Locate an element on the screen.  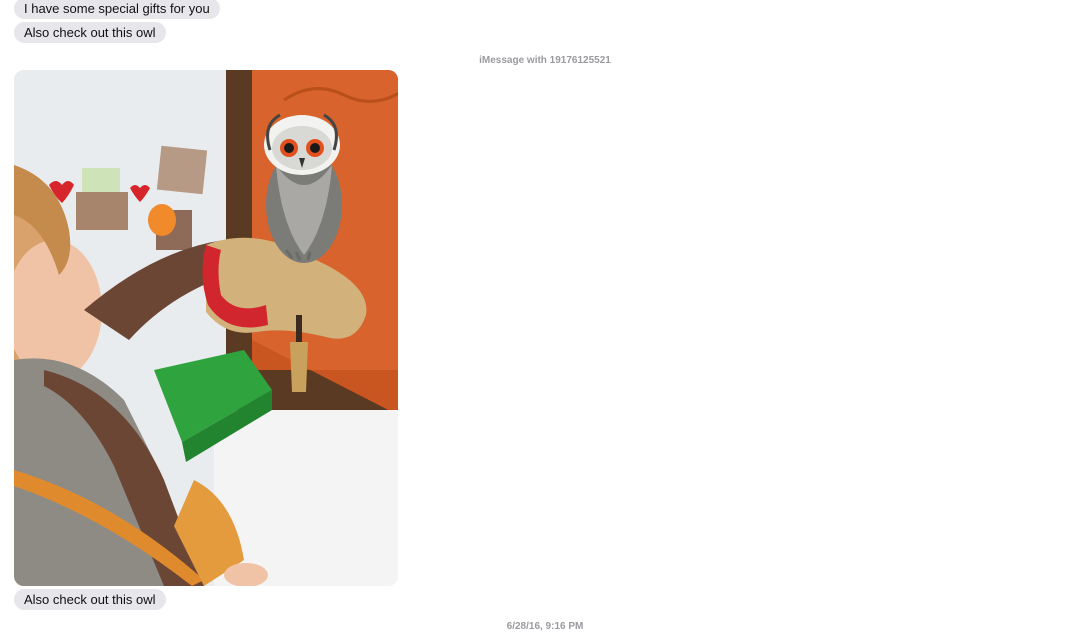
message-bubble: I have some special gifts for you is located at coordinates (117, 9).